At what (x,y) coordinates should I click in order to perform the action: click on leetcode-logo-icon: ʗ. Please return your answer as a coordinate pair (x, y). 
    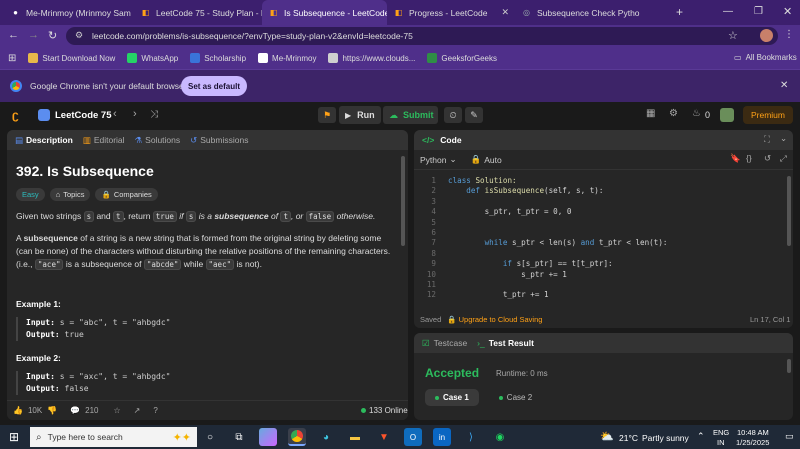
    Looking at the image, I should click on (15, 115).